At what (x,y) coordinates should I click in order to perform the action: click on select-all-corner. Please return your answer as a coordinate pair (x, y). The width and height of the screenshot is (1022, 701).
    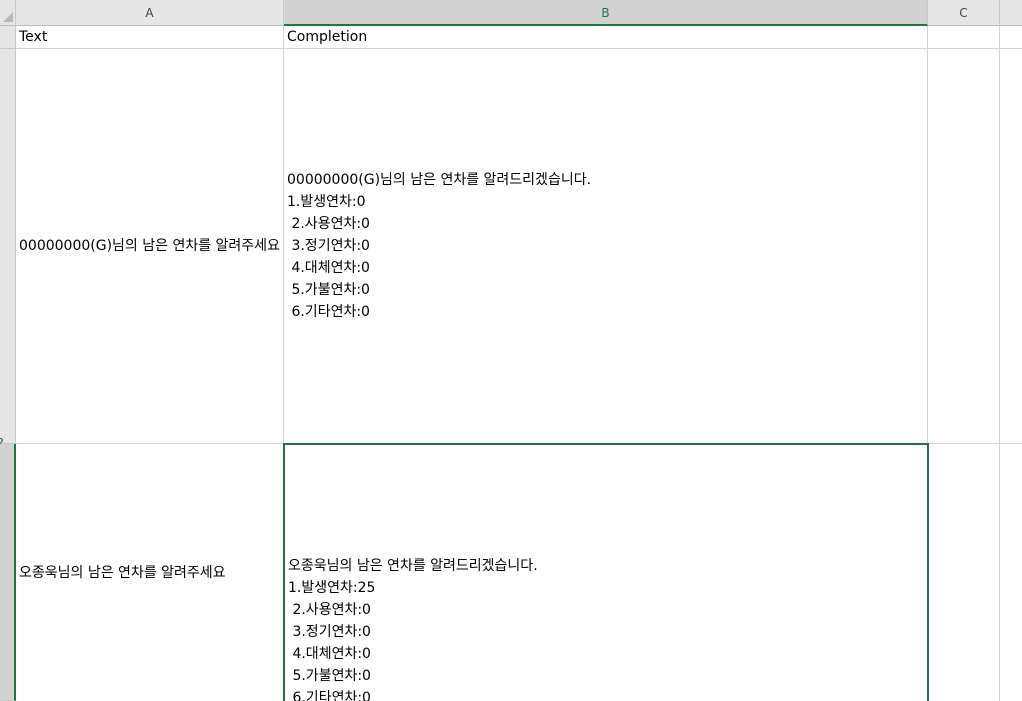
    Looking at the image, I should click on (8, 13).